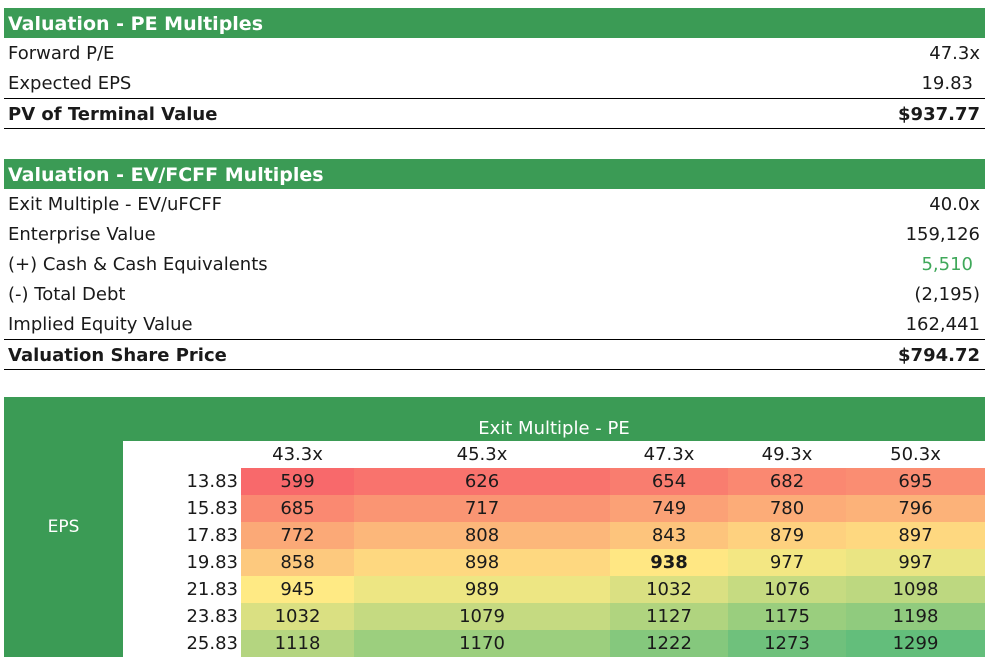  Describe the element at coordinates (212, 562) in the screenshot. I see `row-header: 19.83` at that location.